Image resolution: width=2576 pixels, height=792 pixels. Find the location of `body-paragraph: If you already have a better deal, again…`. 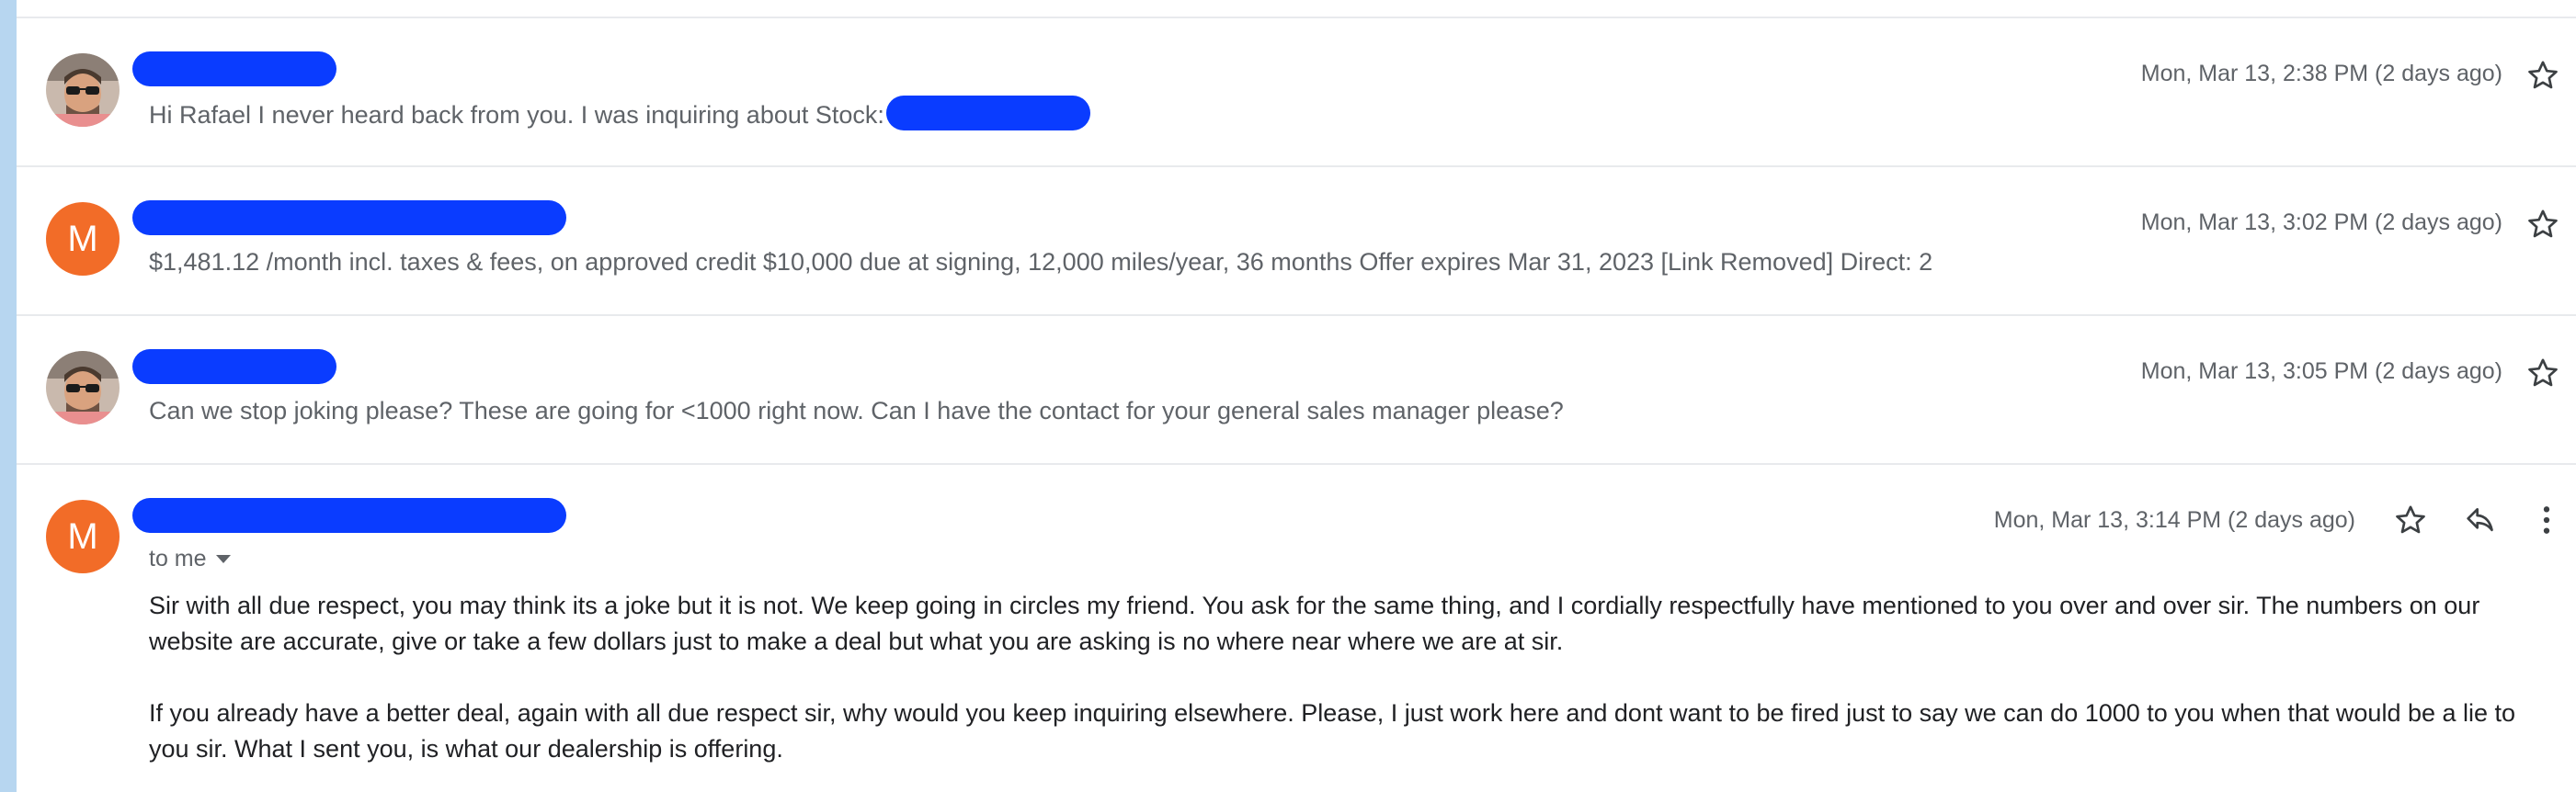

body-paragraph: If you already have a better deal, again… is located at coordinates (1332, 731).